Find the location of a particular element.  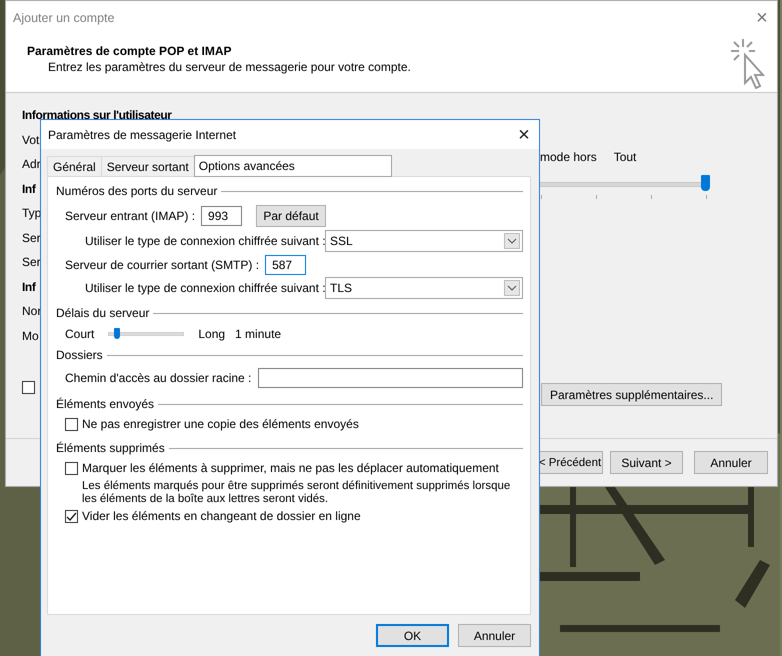

encryption-dropdown: TLS is located at coordinates (424, 288).